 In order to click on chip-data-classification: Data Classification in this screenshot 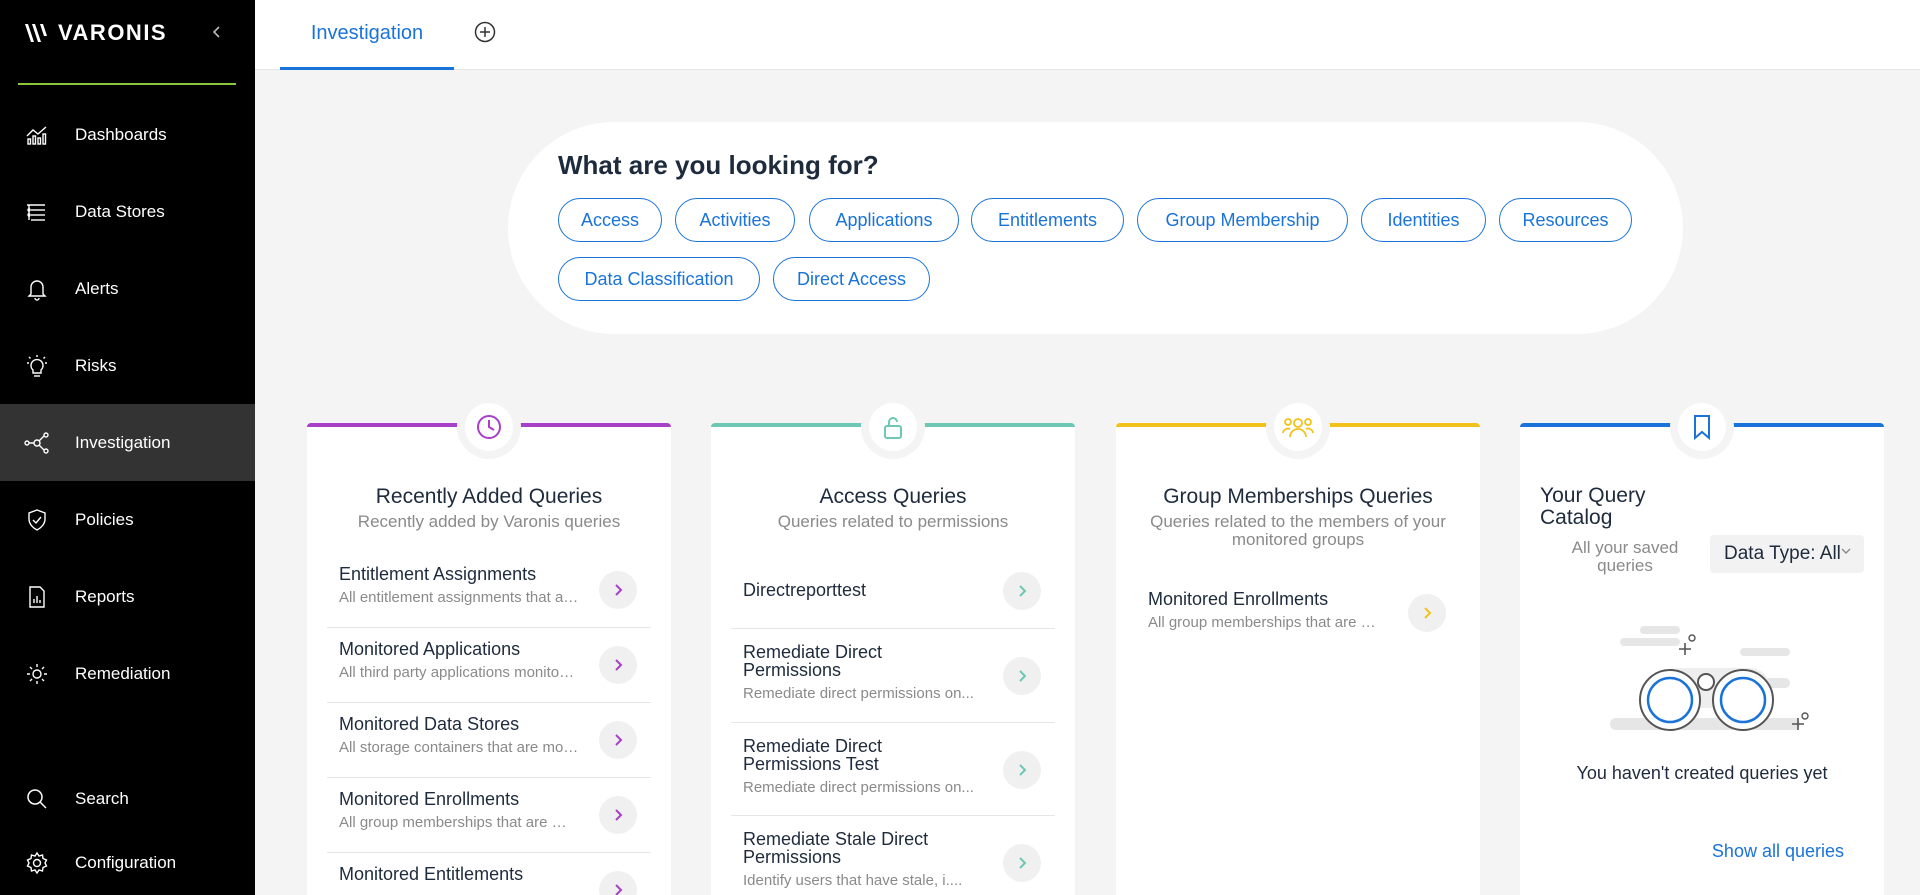, I will do `click(659, 279)`.